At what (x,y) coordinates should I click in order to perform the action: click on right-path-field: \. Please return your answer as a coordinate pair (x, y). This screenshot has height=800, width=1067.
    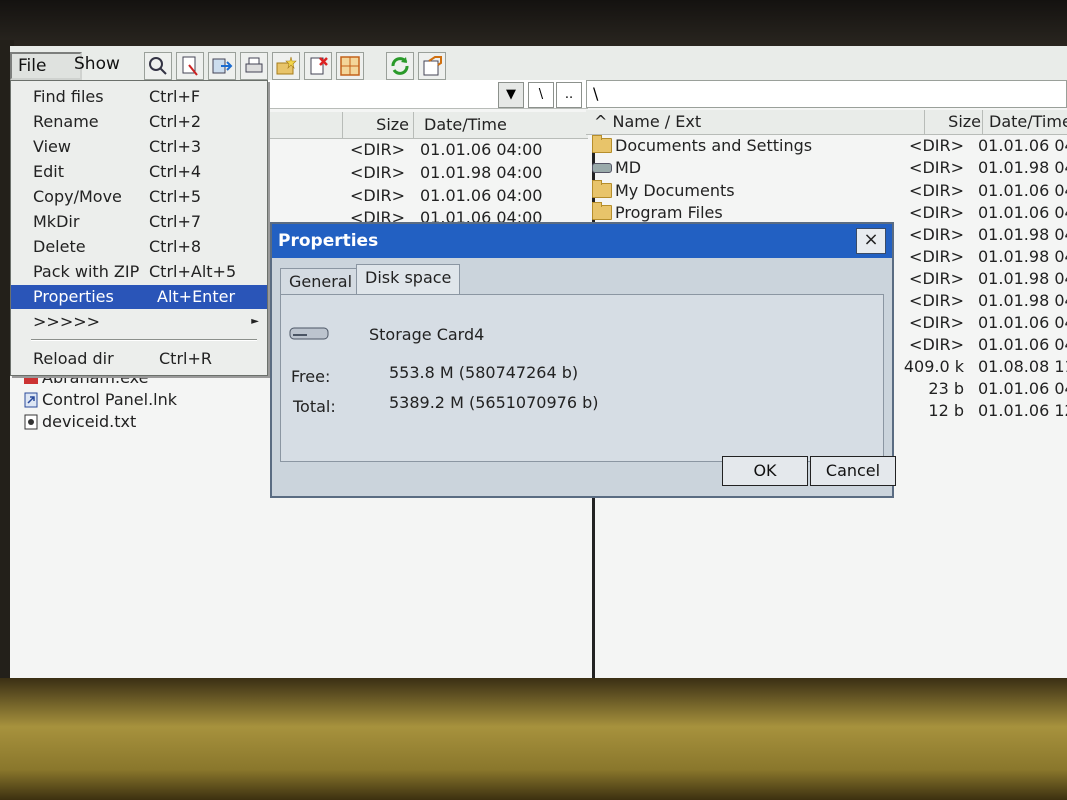
    Looking at the image, I should click on (826, 94).